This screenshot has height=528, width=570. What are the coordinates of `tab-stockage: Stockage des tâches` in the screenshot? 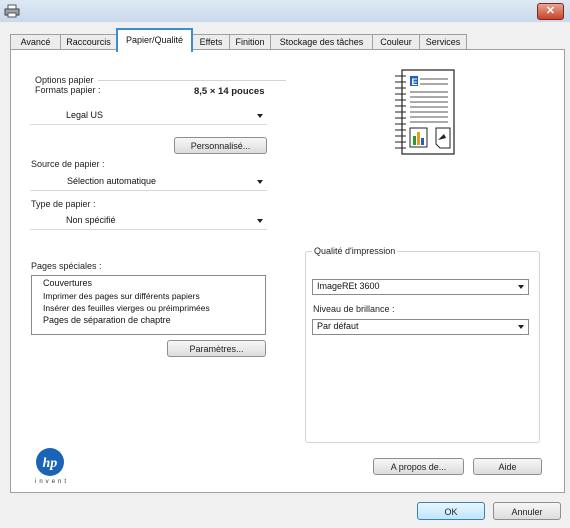 It's located at (321, 42).